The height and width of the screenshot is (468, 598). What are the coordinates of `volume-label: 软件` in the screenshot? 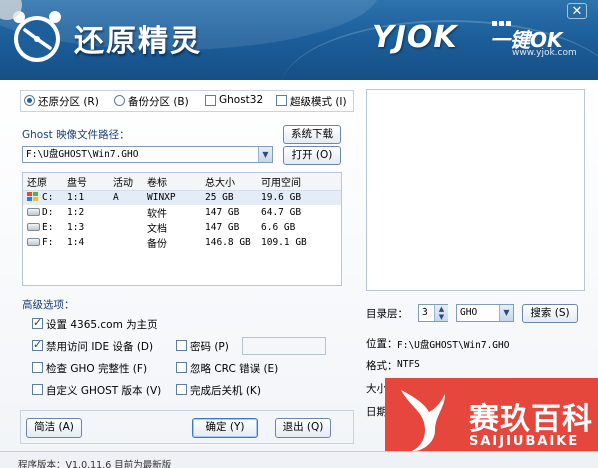 It's located at (157, 214).